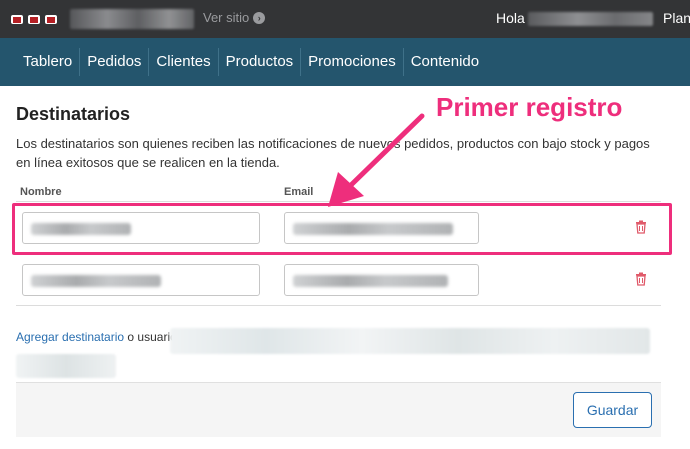 The image size is (690, 449). Describe the element at coordinates (676, 18) in the screenshot. I see `plan-link: Plan` at that location.